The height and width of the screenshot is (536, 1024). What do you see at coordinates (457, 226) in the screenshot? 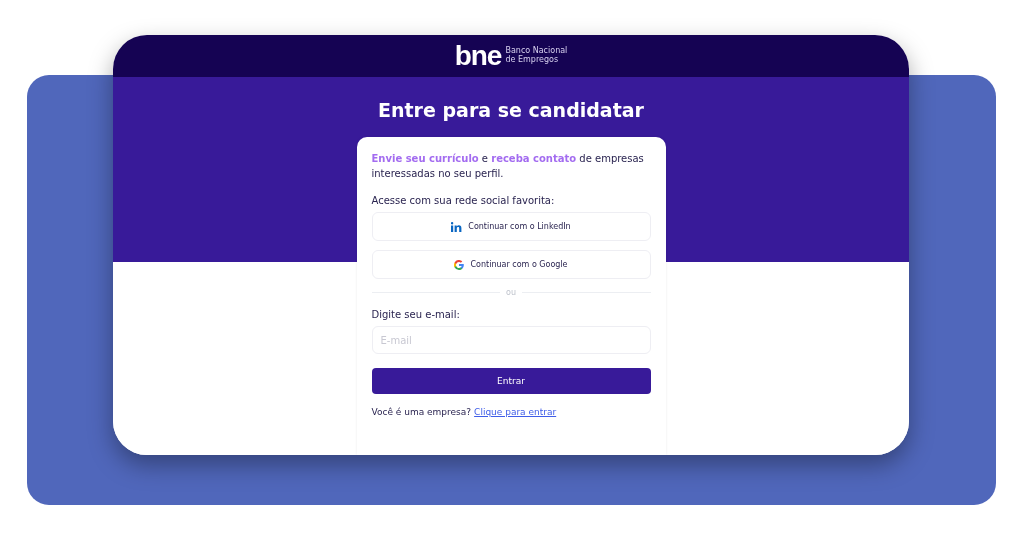
I see `linkedin-icon` at bounding box center [457, 226].